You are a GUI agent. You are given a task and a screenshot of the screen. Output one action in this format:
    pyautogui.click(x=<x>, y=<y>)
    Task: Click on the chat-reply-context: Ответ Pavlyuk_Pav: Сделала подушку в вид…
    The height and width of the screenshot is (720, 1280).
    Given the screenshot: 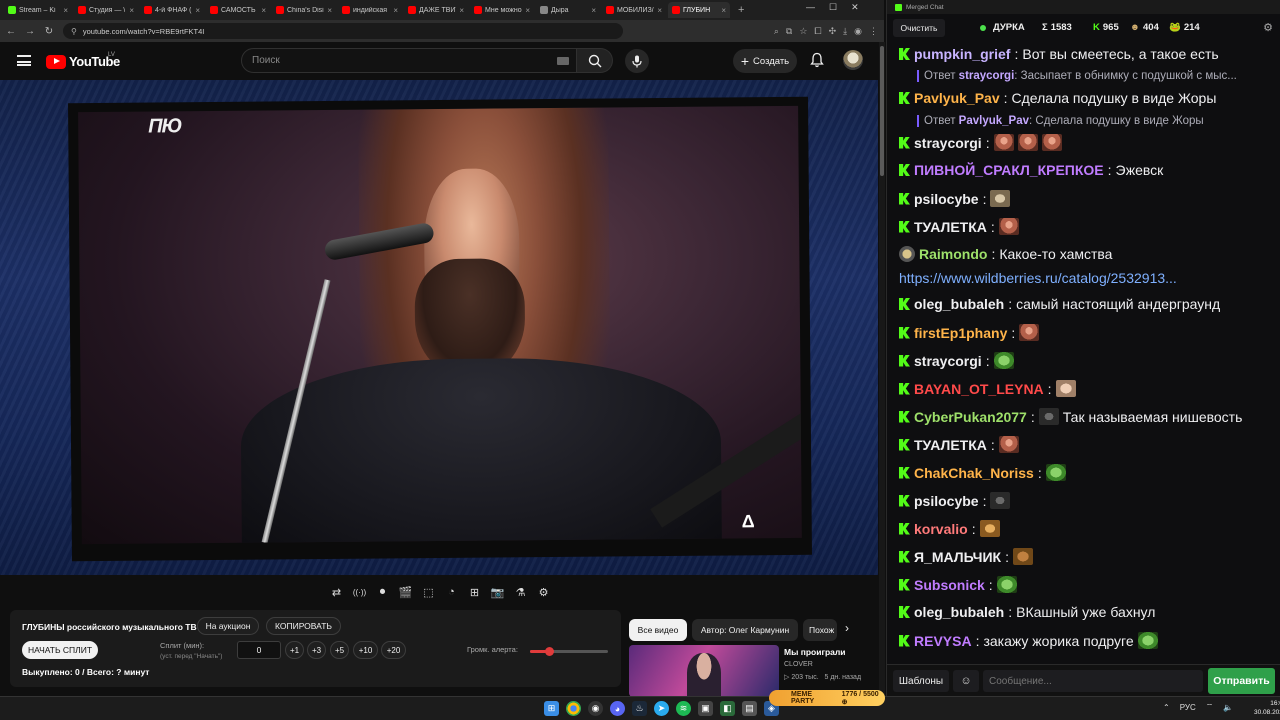 What is the action you would take?
    pyautogui.click(x=1091, y=121)
    